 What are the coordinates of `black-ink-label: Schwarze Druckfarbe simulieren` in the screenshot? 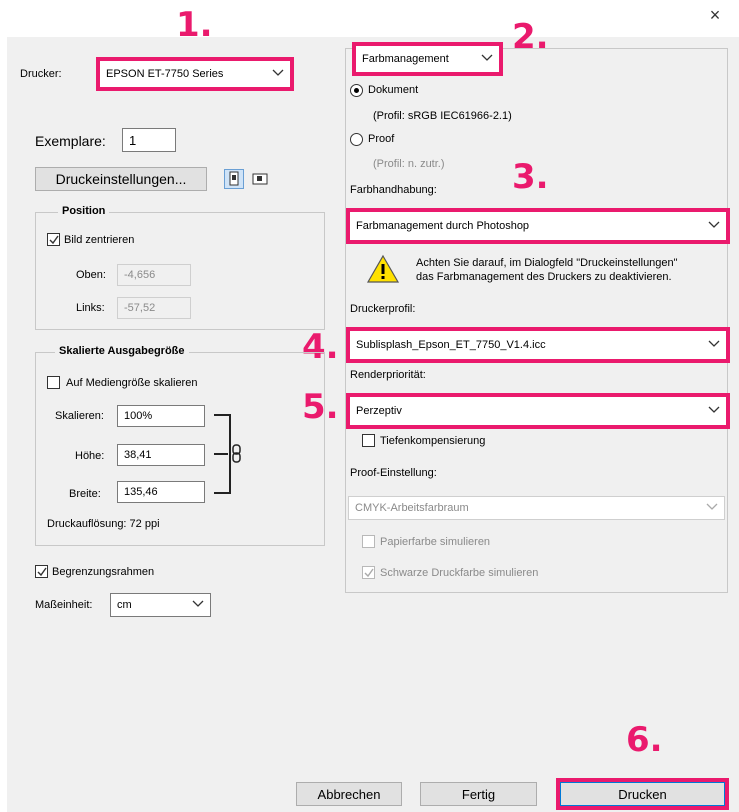 It's located at (459, 573).